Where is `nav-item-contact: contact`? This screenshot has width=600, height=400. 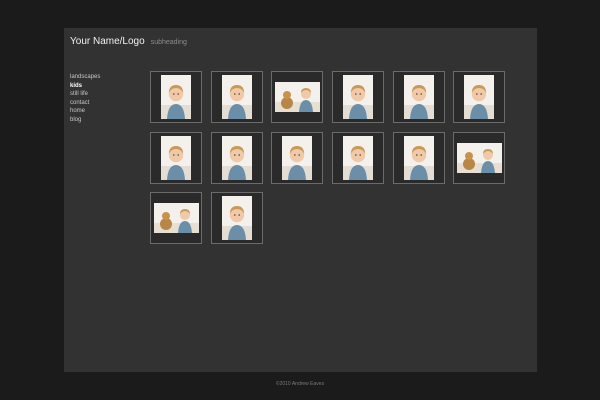 nav-item-contact: contact is located at coordinates (85, 103).